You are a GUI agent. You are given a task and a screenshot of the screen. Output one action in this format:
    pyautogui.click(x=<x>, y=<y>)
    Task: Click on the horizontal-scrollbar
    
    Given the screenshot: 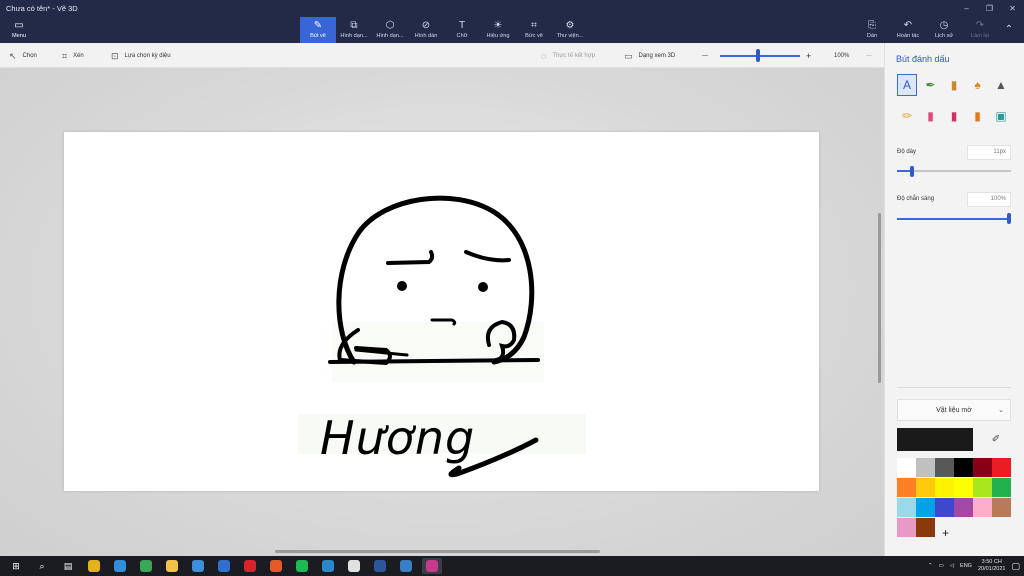 What is the action you would take?
    pyautogui.click(x=437, y=551)
    